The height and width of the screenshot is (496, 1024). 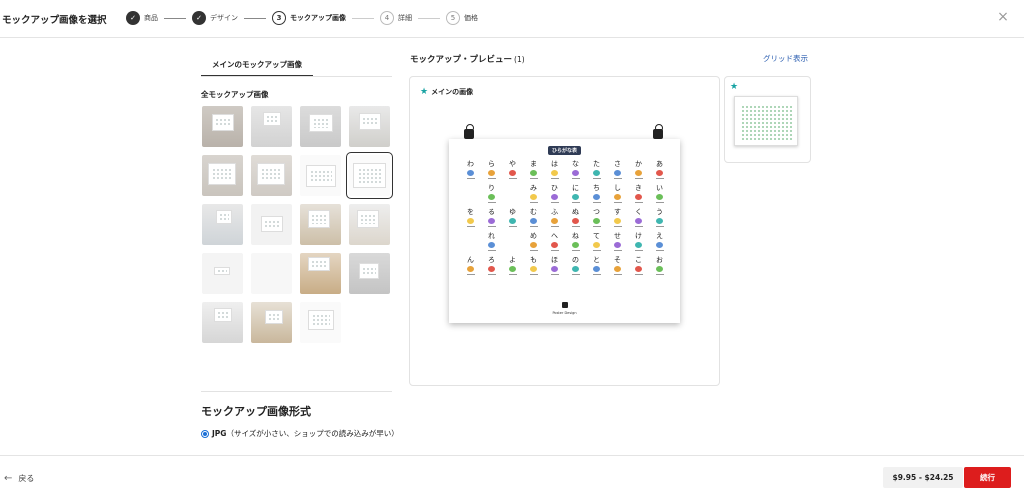 I want to click on kana-cell: る, so click(x=491, y=220).